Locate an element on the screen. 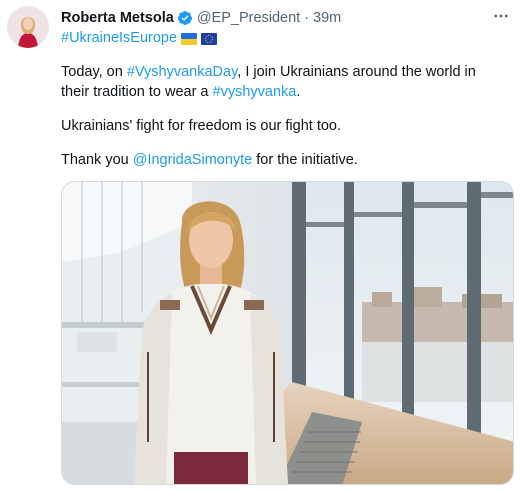  eu-flag-icon is located at coordinates (209, 38).